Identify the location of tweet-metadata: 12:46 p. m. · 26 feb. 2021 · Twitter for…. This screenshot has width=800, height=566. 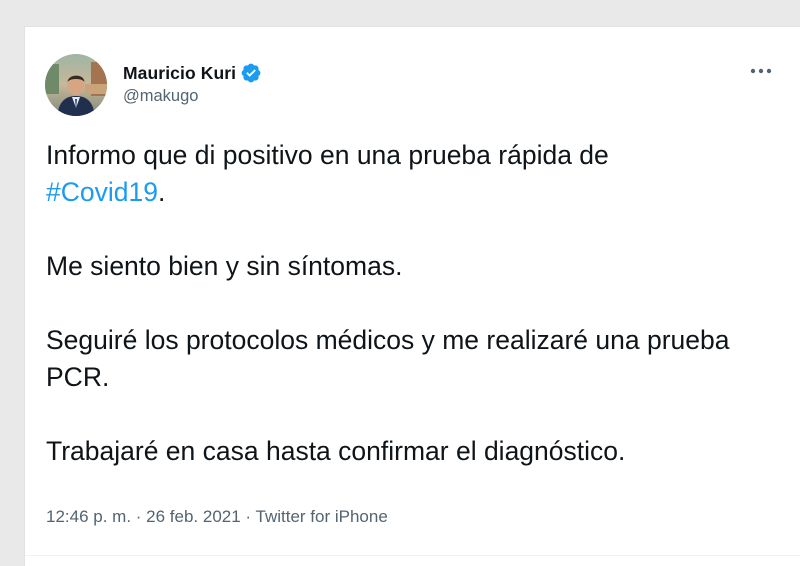
(217, 517).